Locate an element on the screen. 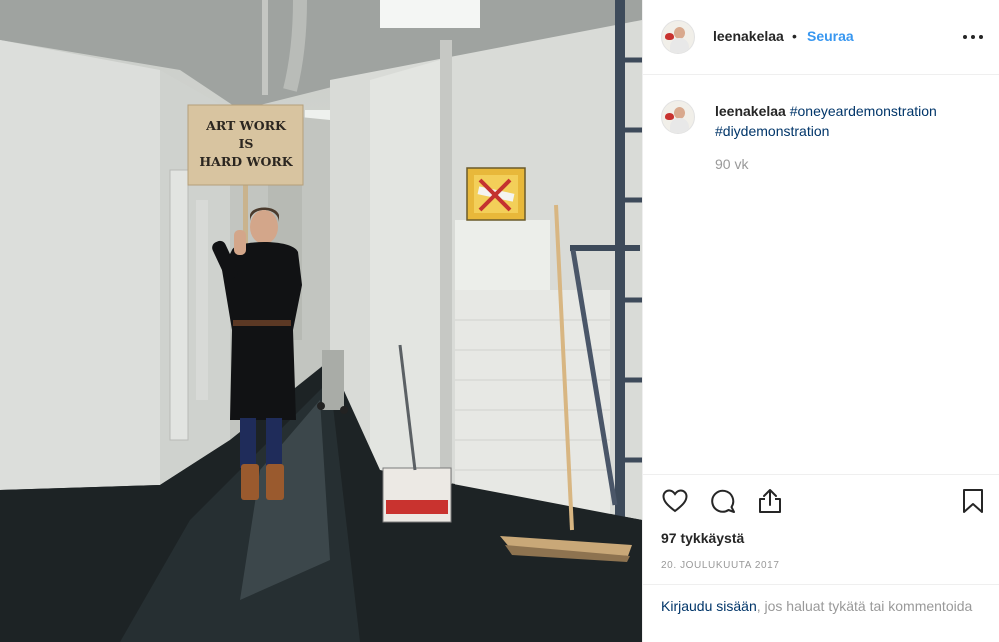 The width and height of the screenshot is (999, 642). caption-timestamp: 90 vk is located at coordinates (731, 164).